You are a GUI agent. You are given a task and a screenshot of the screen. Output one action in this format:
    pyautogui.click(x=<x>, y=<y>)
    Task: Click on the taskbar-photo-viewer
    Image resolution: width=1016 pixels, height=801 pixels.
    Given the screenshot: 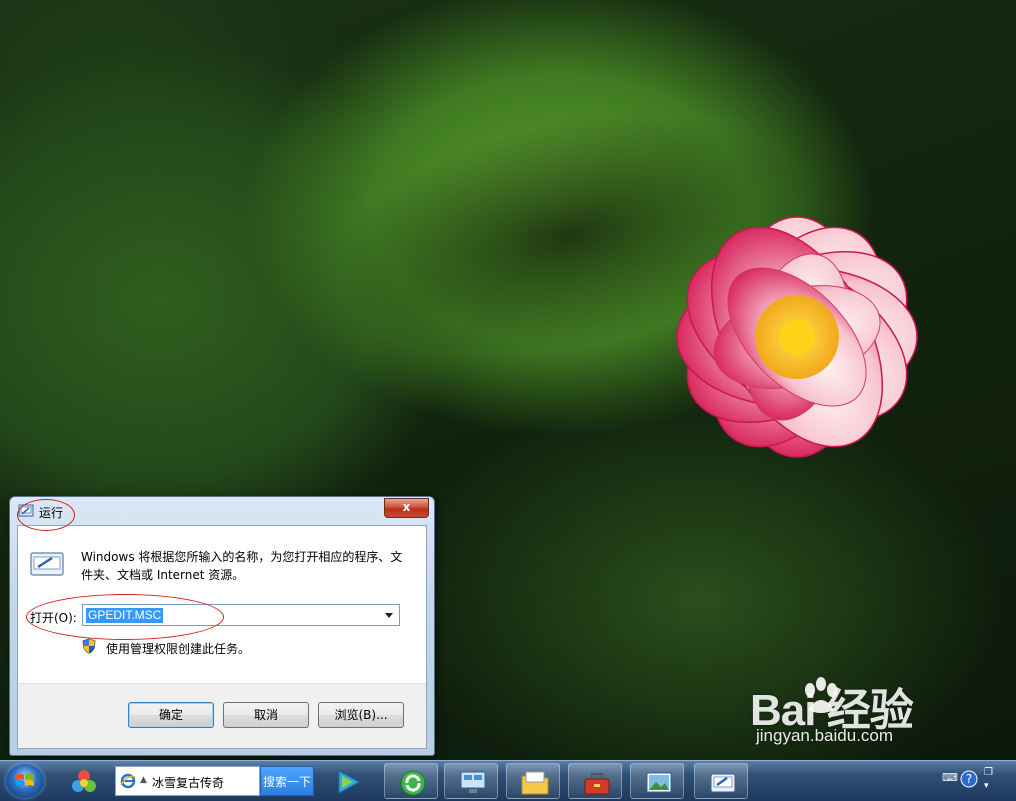 What is the action you would take?
    pyautogui.click(x=657, y=781)
    